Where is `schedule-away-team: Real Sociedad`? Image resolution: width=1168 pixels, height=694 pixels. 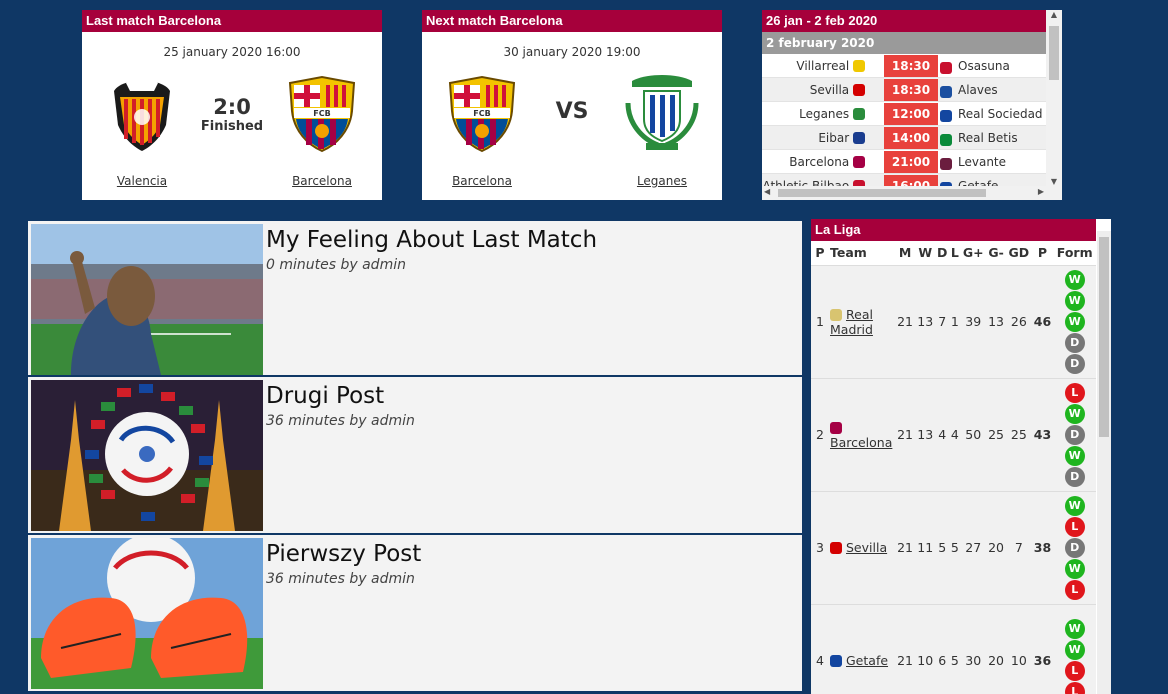
schedule-away-team: Real Sociedad is located at coordinates (990, 114).